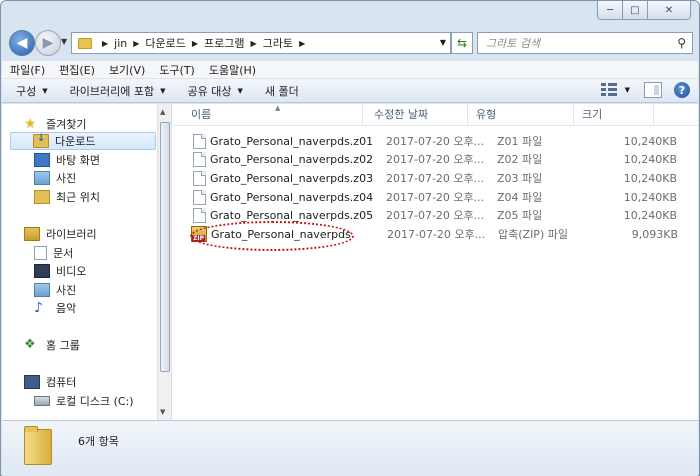 This screenshot has width=700, height=476. I want to click on forward-button: ▶, so click(48, 43).